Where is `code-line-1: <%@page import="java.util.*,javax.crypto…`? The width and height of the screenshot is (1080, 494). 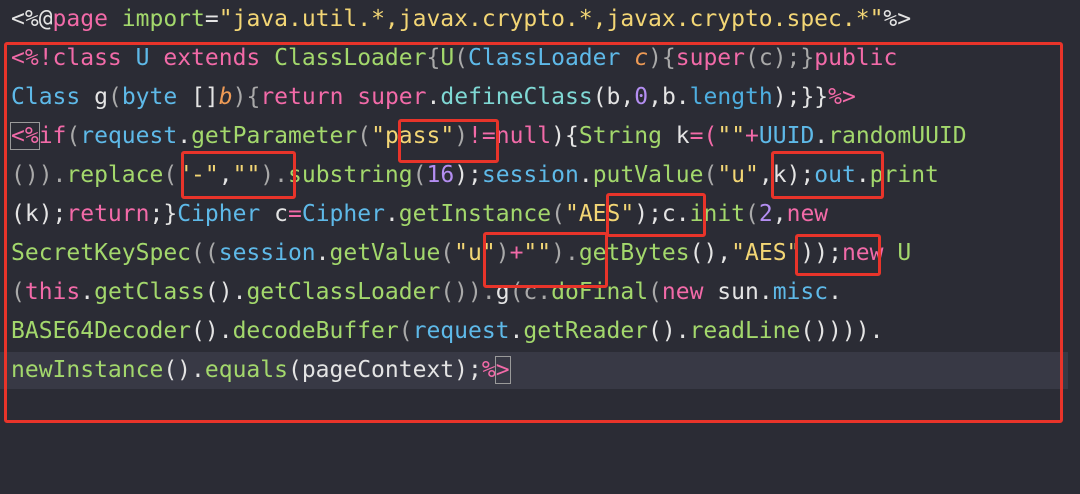 code-line-1: <%@page import="java.util.*,javax.crypto… is located at coordinates (461, 19).